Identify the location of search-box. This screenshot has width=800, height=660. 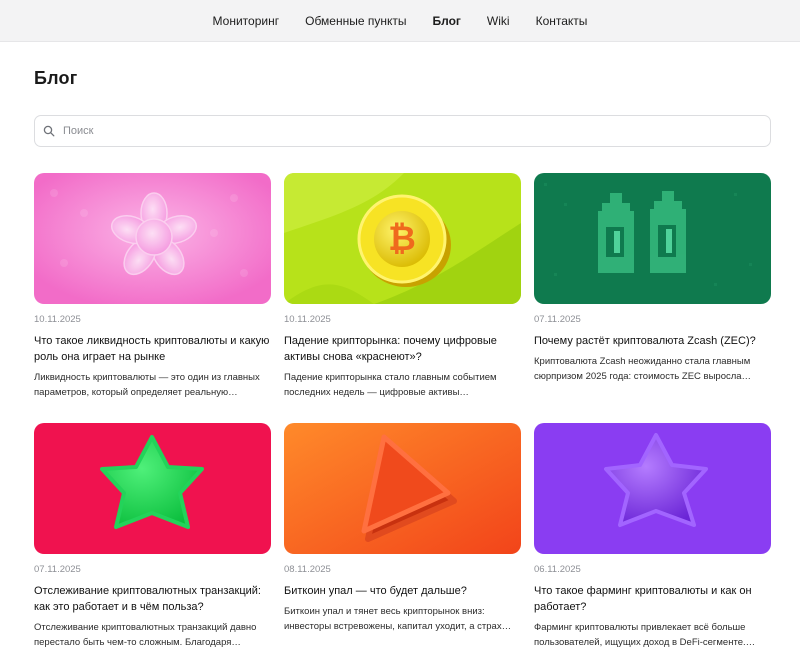
(402, 131).